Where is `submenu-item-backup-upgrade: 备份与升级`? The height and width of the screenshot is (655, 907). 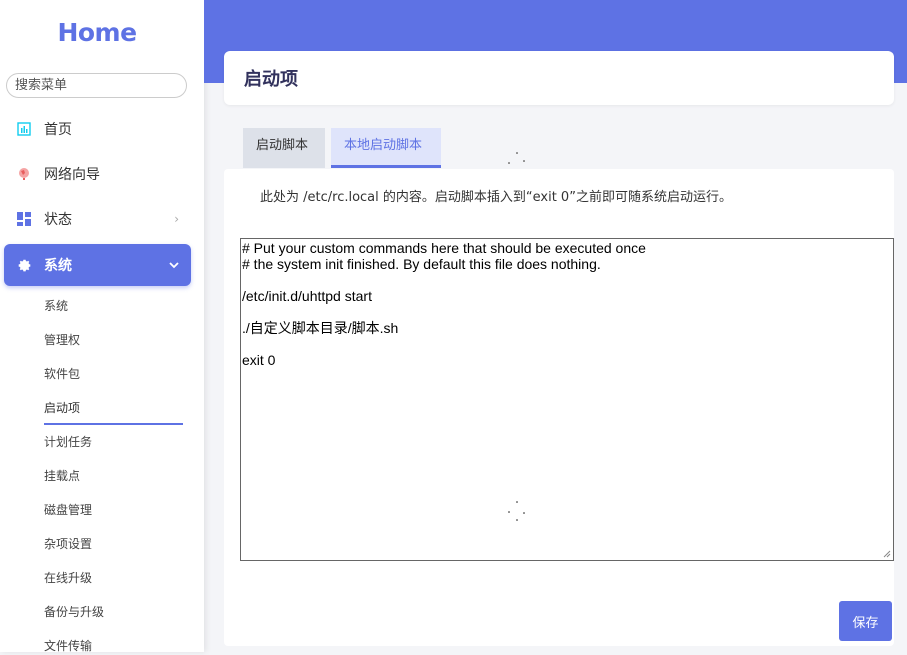 submenu-item-backup-upgrade: 备份与升级 is located at coordinates (74, 612).